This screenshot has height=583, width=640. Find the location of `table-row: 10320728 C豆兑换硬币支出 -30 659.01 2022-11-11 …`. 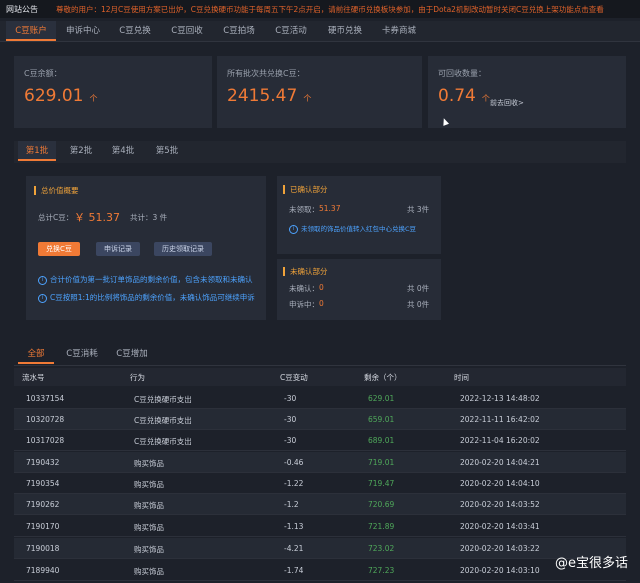

table-row: 10320728 C豆兑换硬币支出 -30 659.01 2022-11-11 … is located at coordinates (320, 419).